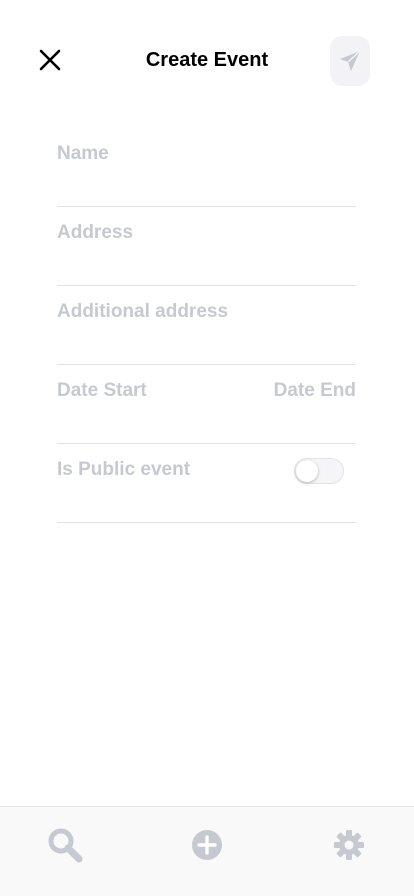 Image resolution: width=414 pixels, height=896 pixels. What do you see at coordinates (102, 391) in the screenshot?
I see `date-start-field: Date Start` at bounding box center [102, 391].